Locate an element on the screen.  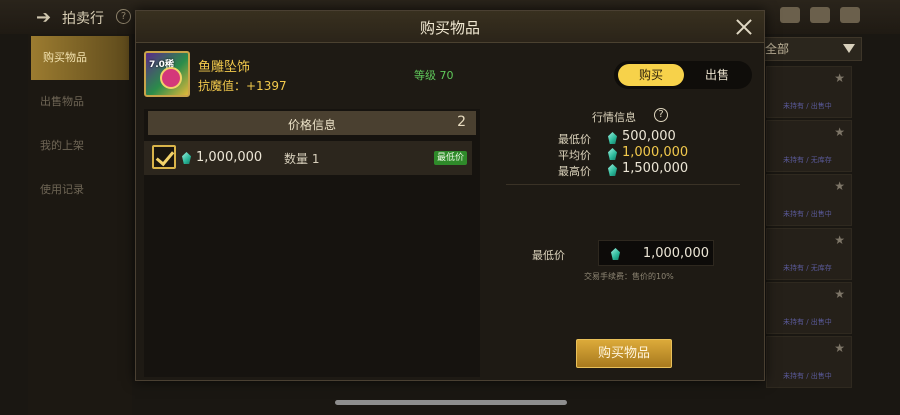
category-filter-label: 全部 is located at coordinates (777, 49).